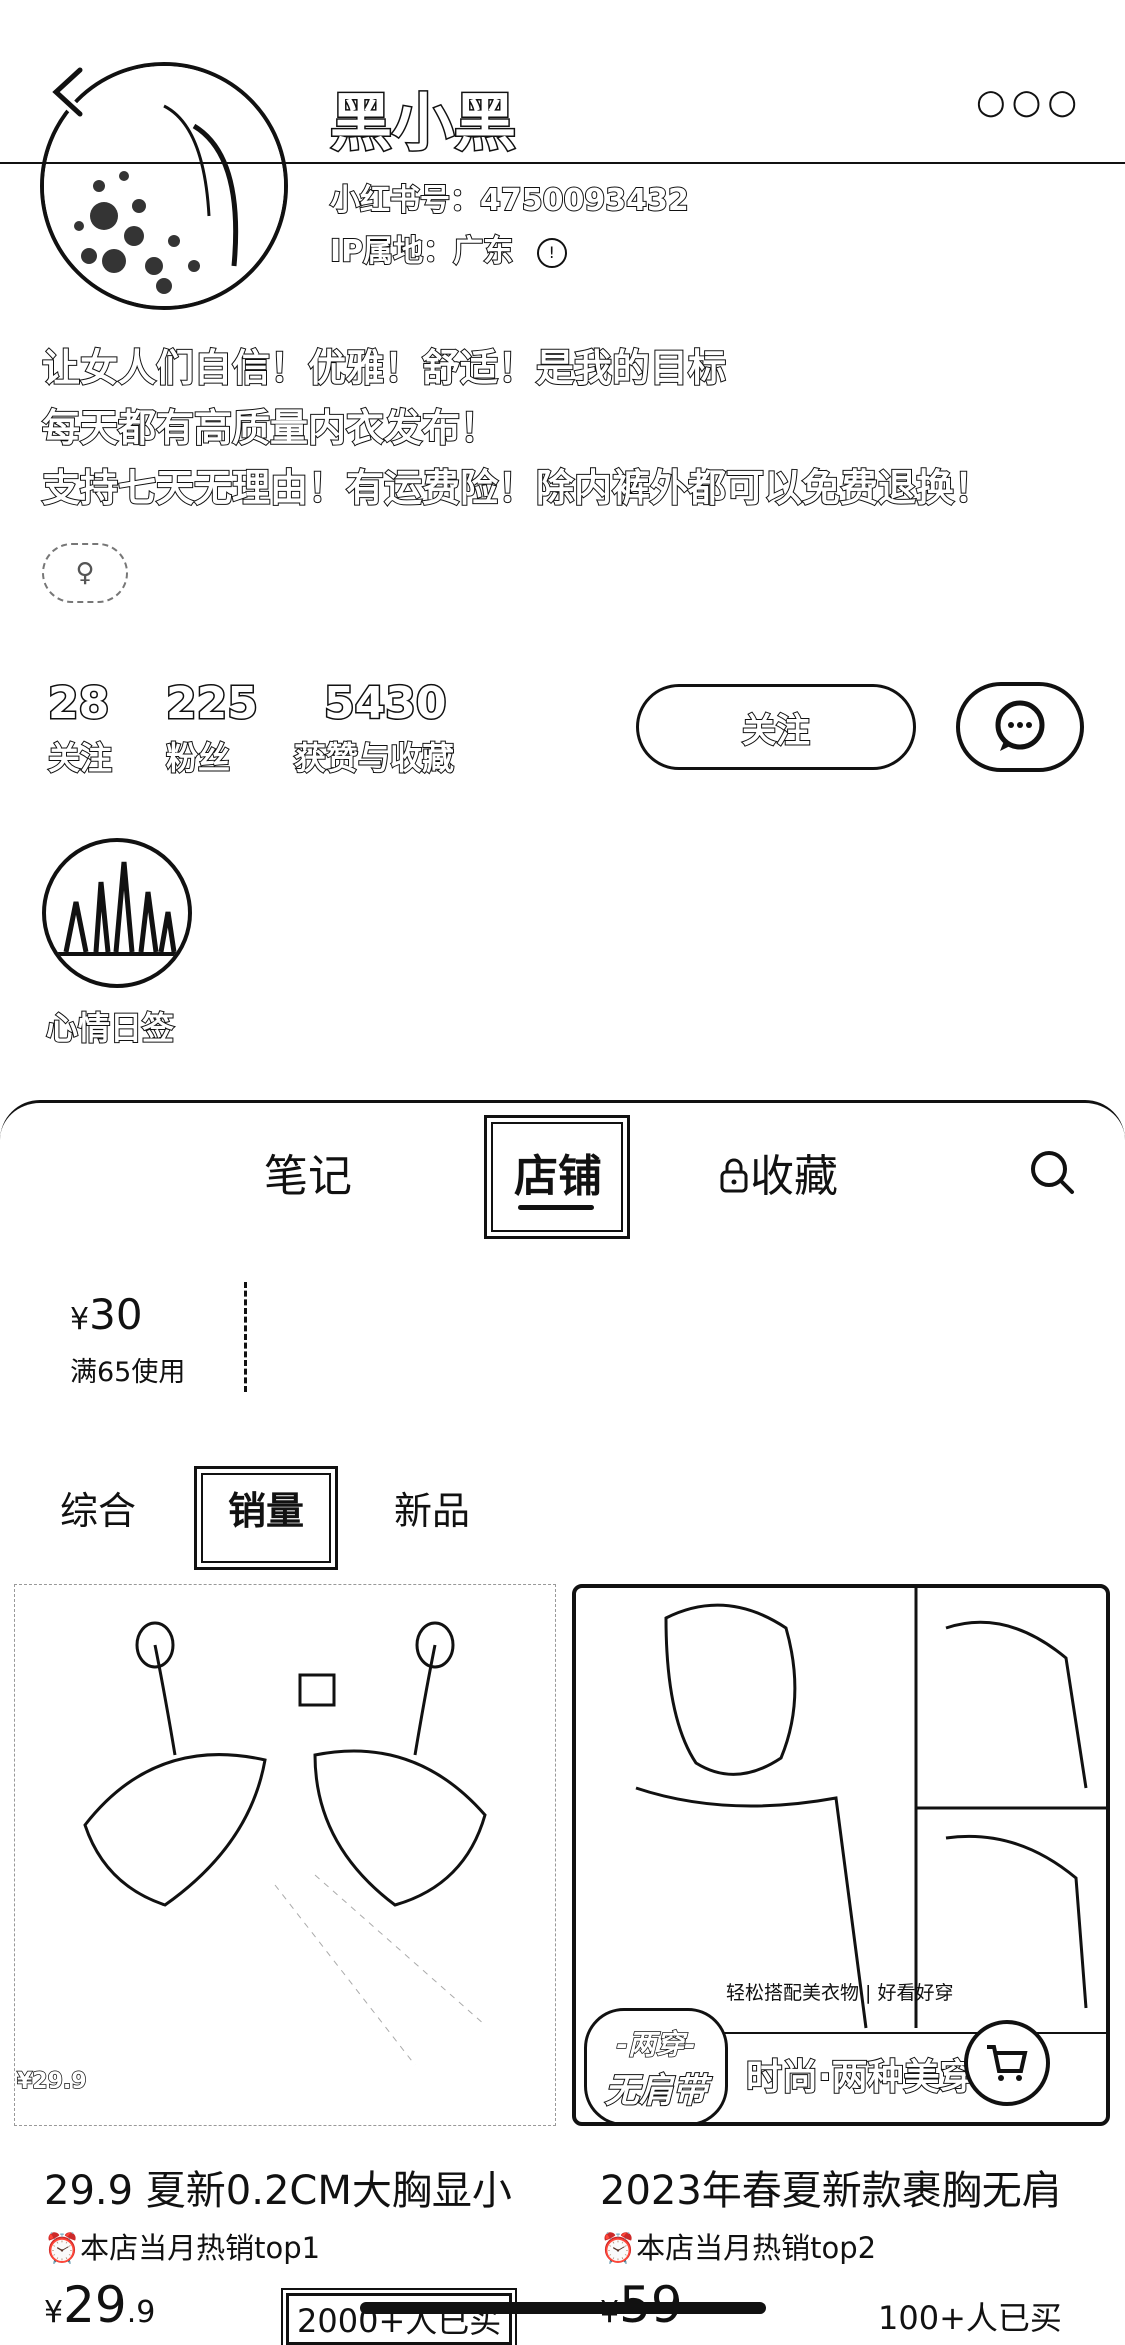 The image size is (1125, 2345). Describe the element at coordinates (85, 573) in the screenshot. I see `female-icon: ♀` at that location.